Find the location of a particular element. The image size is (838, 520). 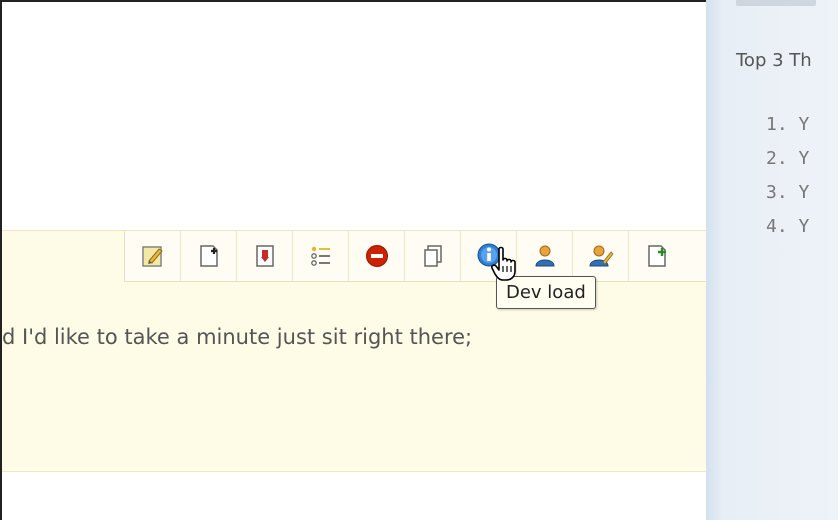

export-button is located at coordinates (265, 256).